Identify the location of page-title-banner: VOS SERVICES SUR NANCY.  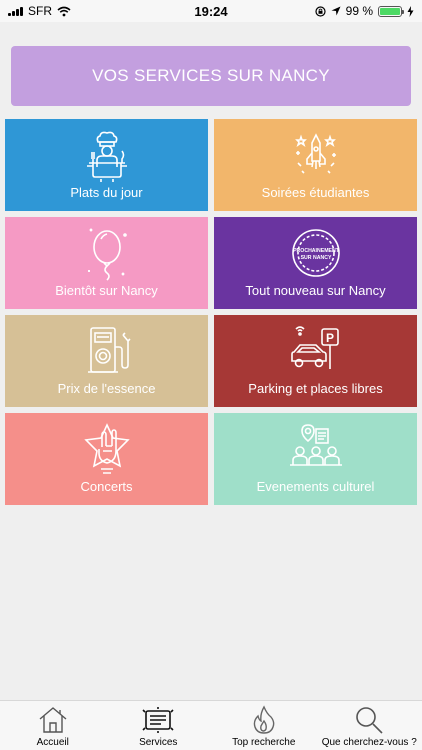
(211, 76).